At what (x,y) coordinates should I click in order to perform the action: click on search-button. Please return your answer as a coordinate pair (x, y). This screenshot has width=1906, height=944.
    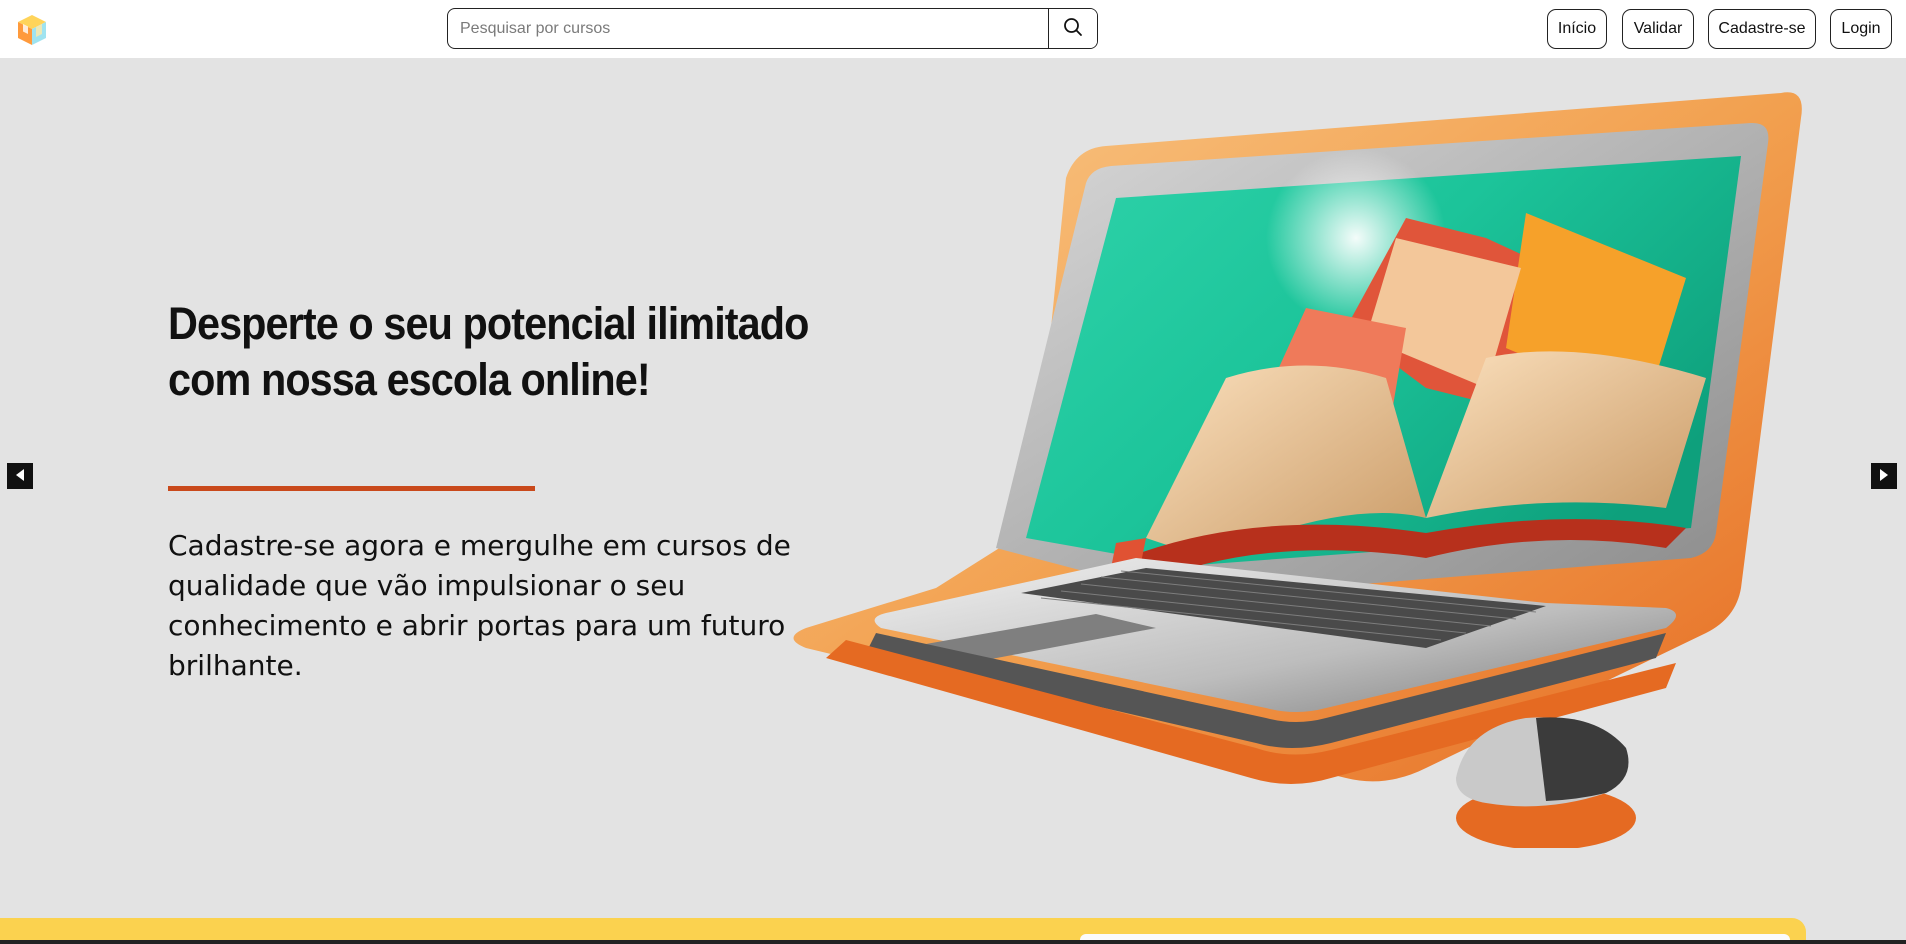
    Looking at the image, I should click on (1072, 28).